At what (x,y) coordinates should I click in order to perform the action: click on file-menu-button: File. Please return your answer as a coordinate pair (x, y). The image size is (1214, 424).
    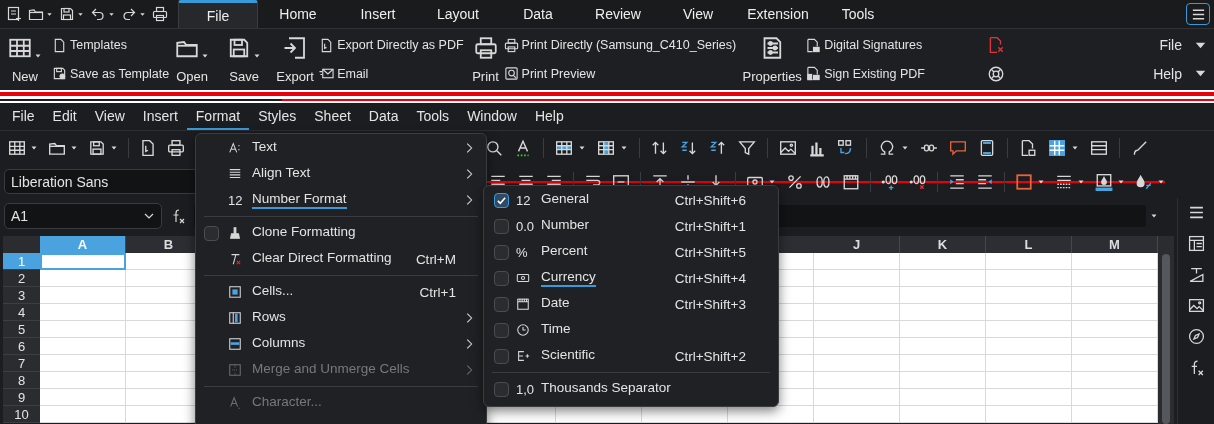
    Looking at the image, I should click on (1183, 45).